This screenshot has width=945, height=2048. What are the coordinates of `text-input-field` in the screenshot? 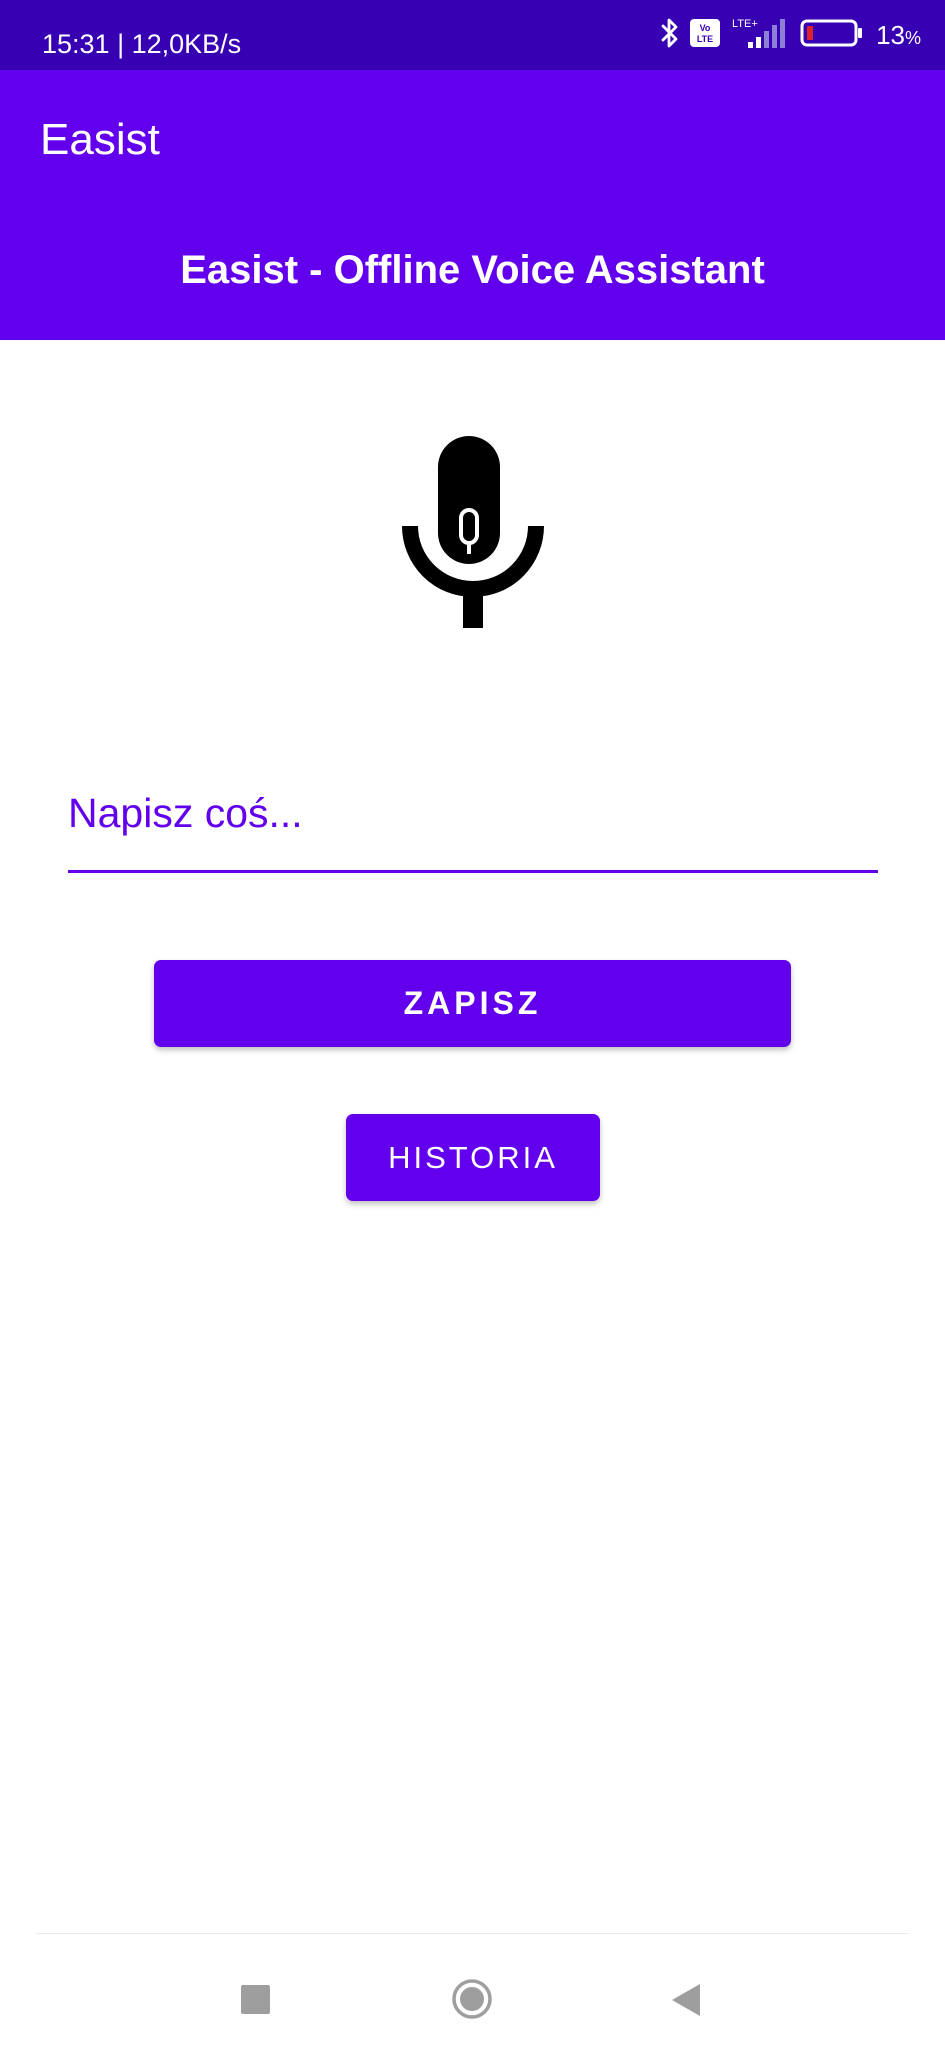 It's located at (473, 821).